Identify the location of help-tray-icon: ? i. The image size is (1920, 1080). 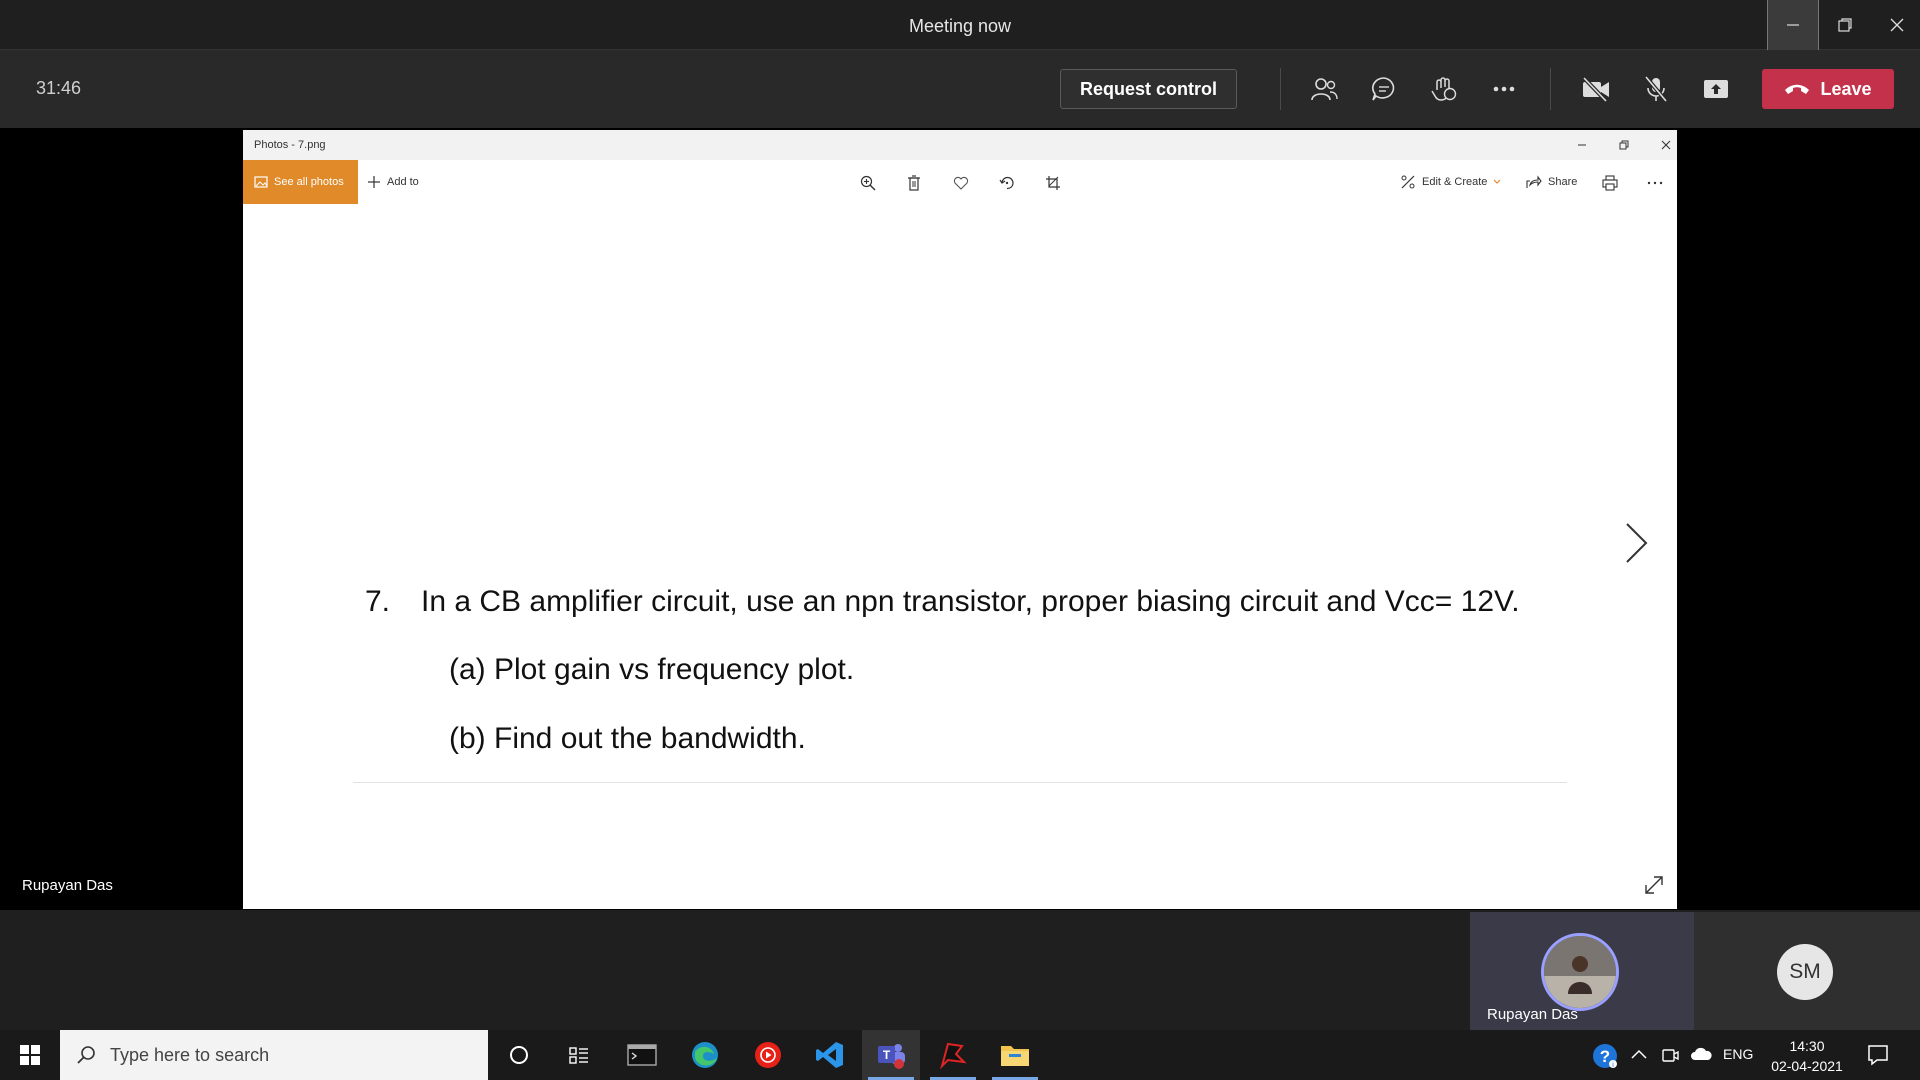
(1605, 1056).